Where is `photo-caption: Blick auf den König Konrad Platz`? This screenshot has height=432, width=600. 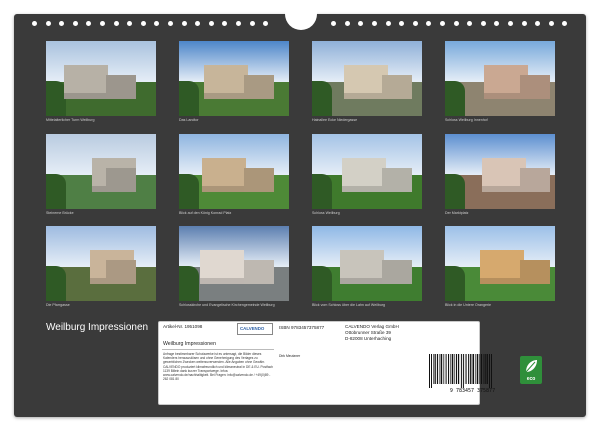 photo-caption: Blick auf den König Konrad Platz is located at coordinates (205, 213).